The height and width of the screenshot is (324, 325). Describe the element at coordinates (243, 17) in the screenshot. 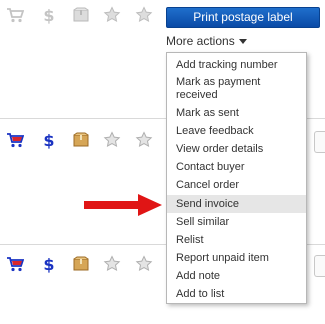

I see `print-postage-label-button: Print postage label` at that location.